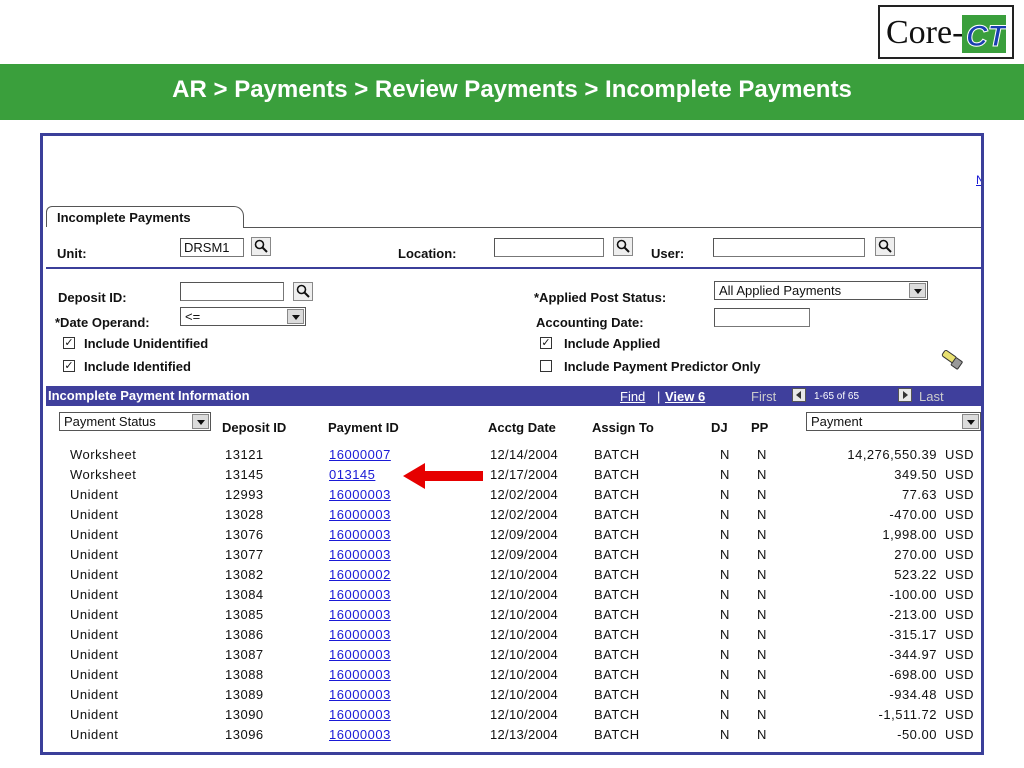 The image size is (1024, 768). I want to click on col-pp: PP, so click(759, 427).